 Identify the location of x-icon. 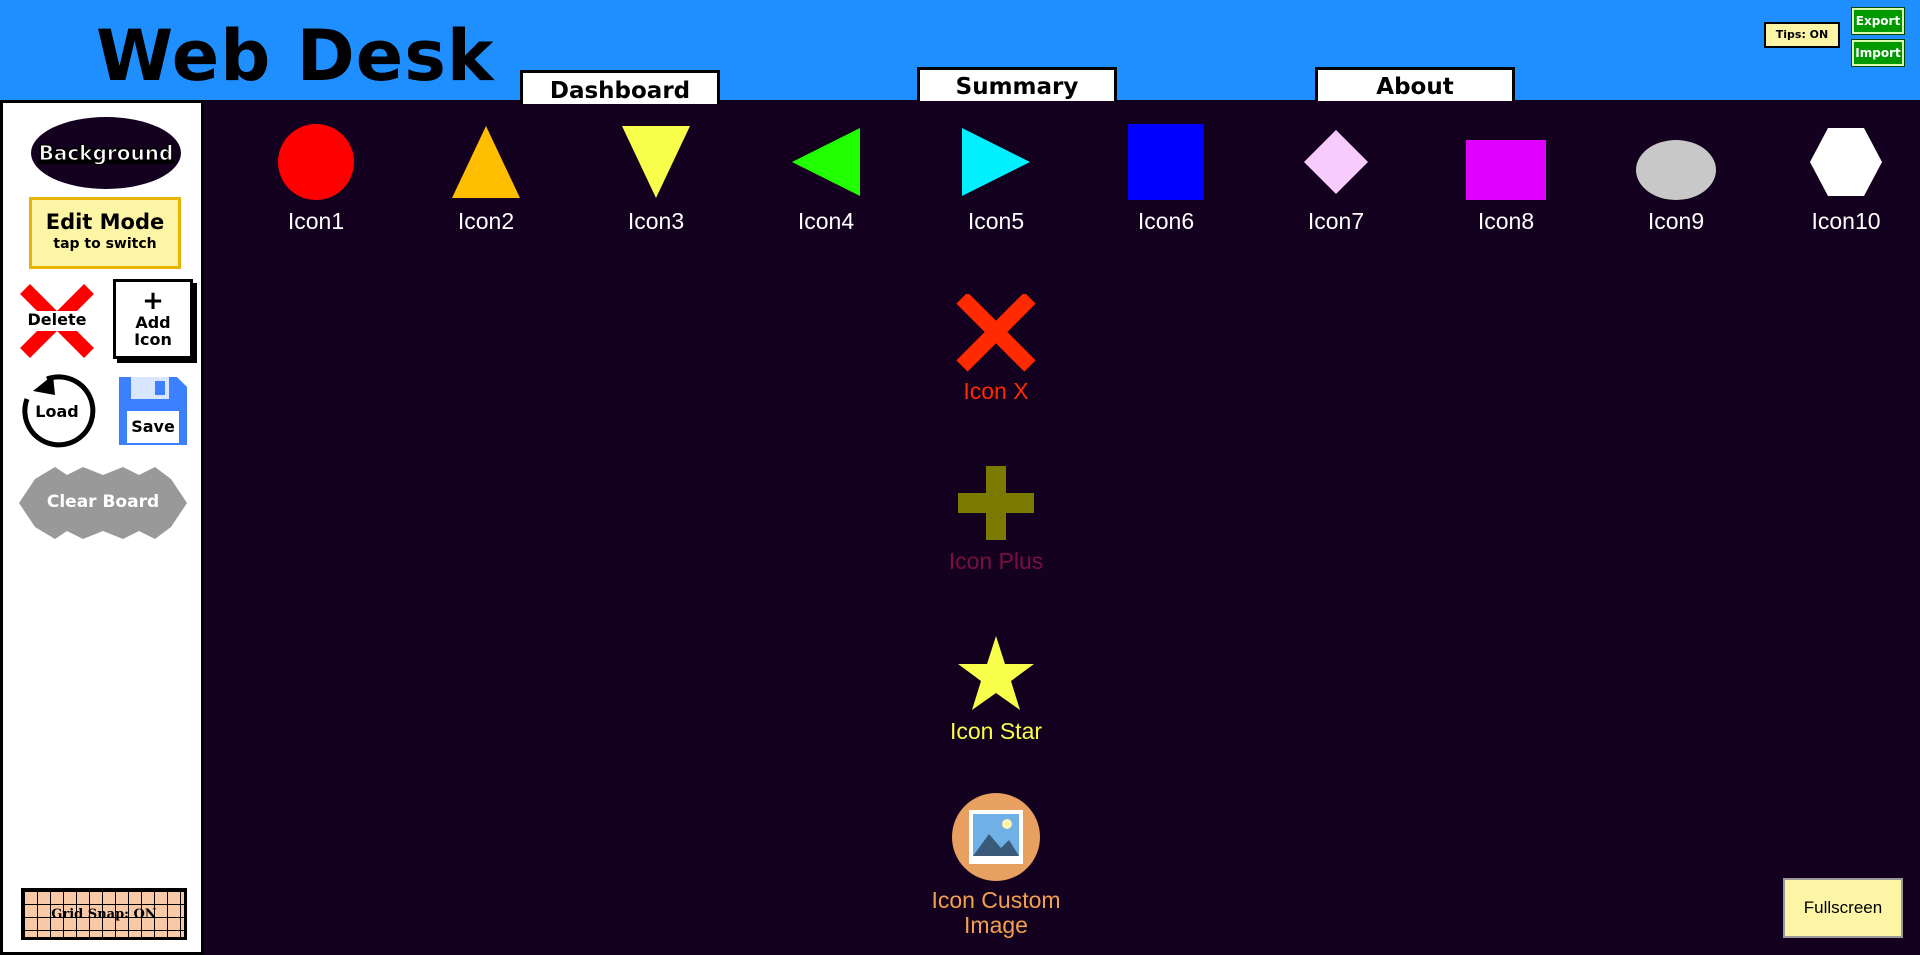
(996, 333).